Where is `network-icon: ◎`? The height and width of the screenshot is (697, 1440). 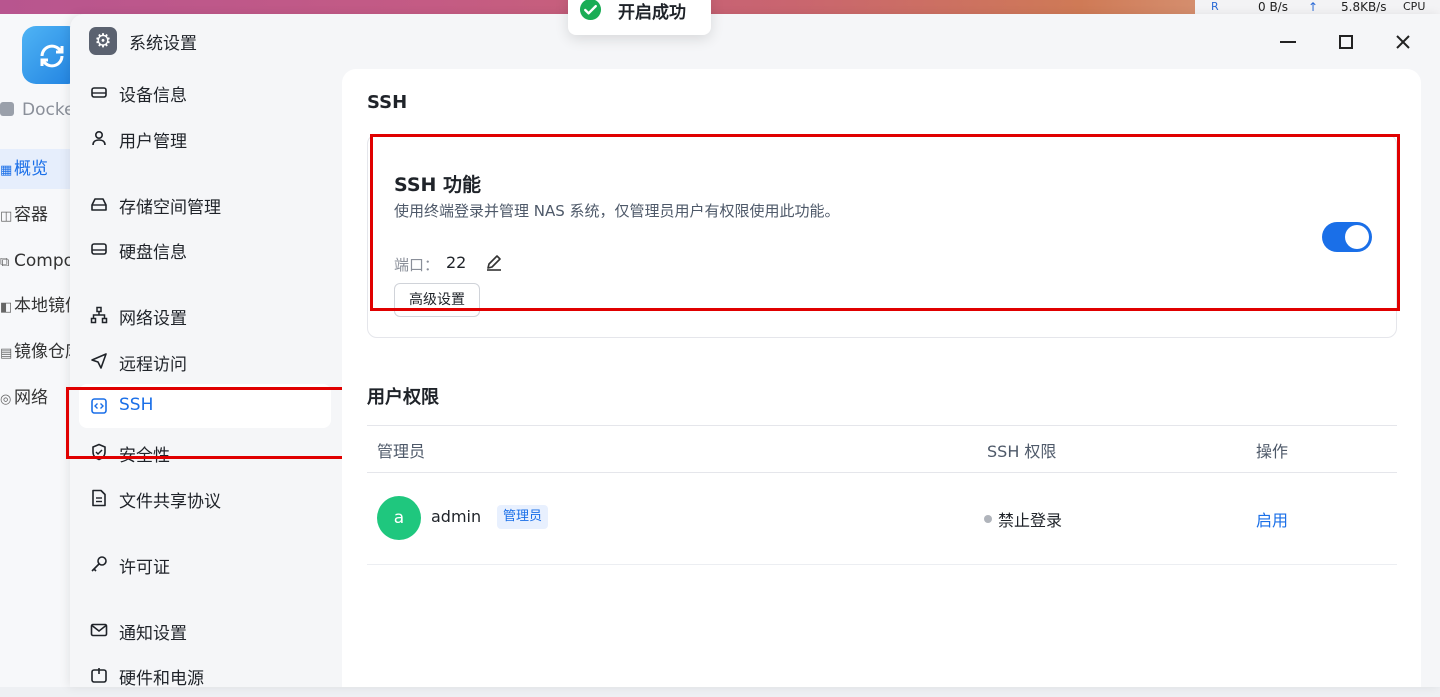 network-icon: ◎ is located at coordinates (6, 399).